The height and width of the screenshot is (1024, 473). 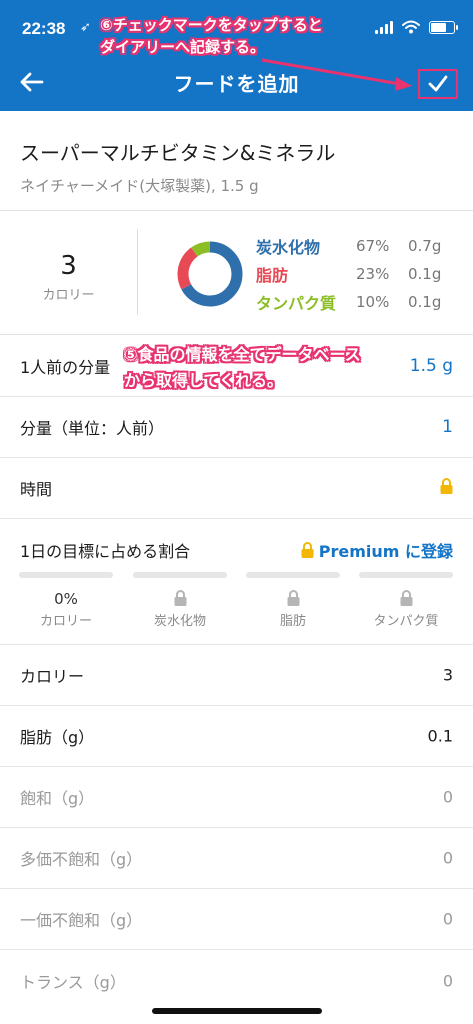 I want to click on macro-row-carbs: 炭水化物 67% 0.7g, so click(x=348, y=246).